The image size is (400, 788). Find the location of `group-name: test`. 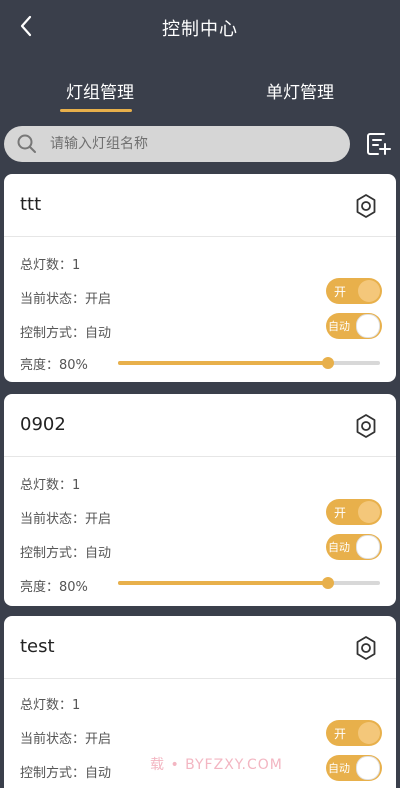

group-name: test is located at coordinates (37, 646).